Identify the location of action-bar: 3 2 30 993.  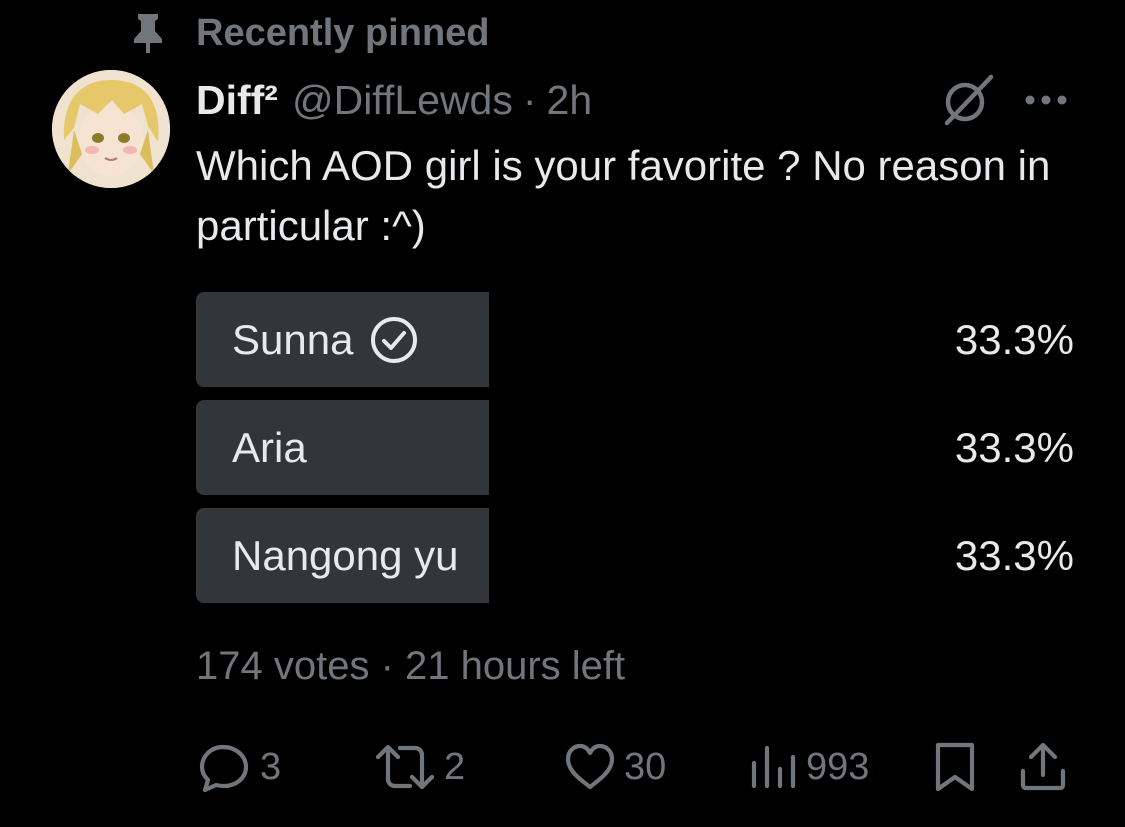
(636, 767).